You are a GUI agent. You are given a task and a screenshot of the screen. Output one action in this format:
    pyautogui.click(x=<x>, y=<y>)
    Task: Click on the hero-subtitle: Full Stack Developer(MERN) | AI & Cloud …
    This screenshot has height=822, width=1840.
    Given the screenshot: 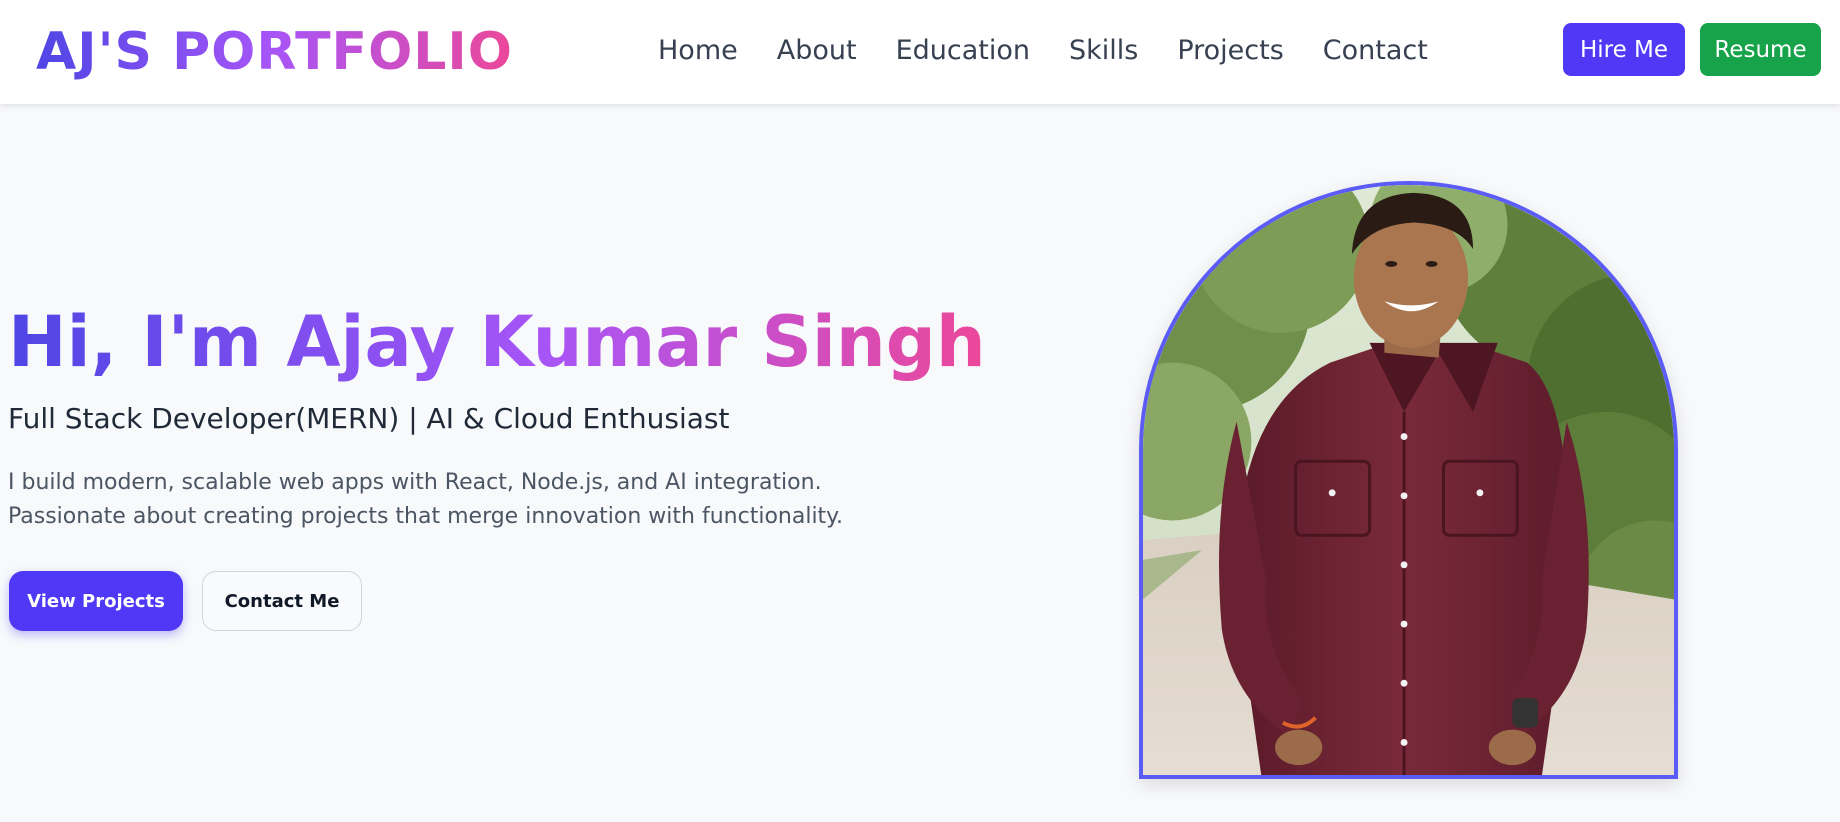 What is the action you would take?
    pyautogui.click(x=369, y=418)
    